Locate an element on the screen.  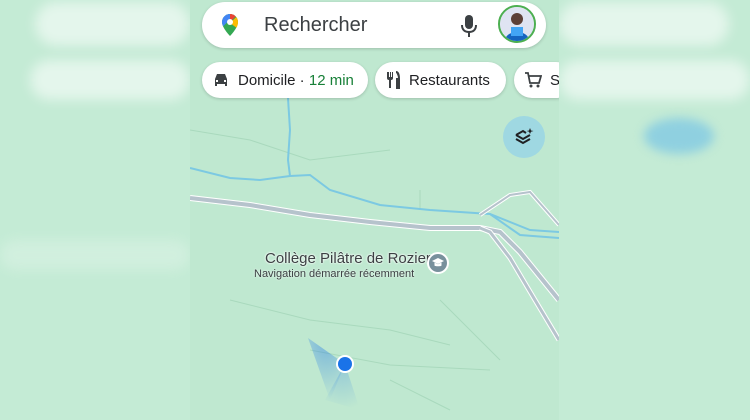
car-icon is located at coordinates (221, 80).